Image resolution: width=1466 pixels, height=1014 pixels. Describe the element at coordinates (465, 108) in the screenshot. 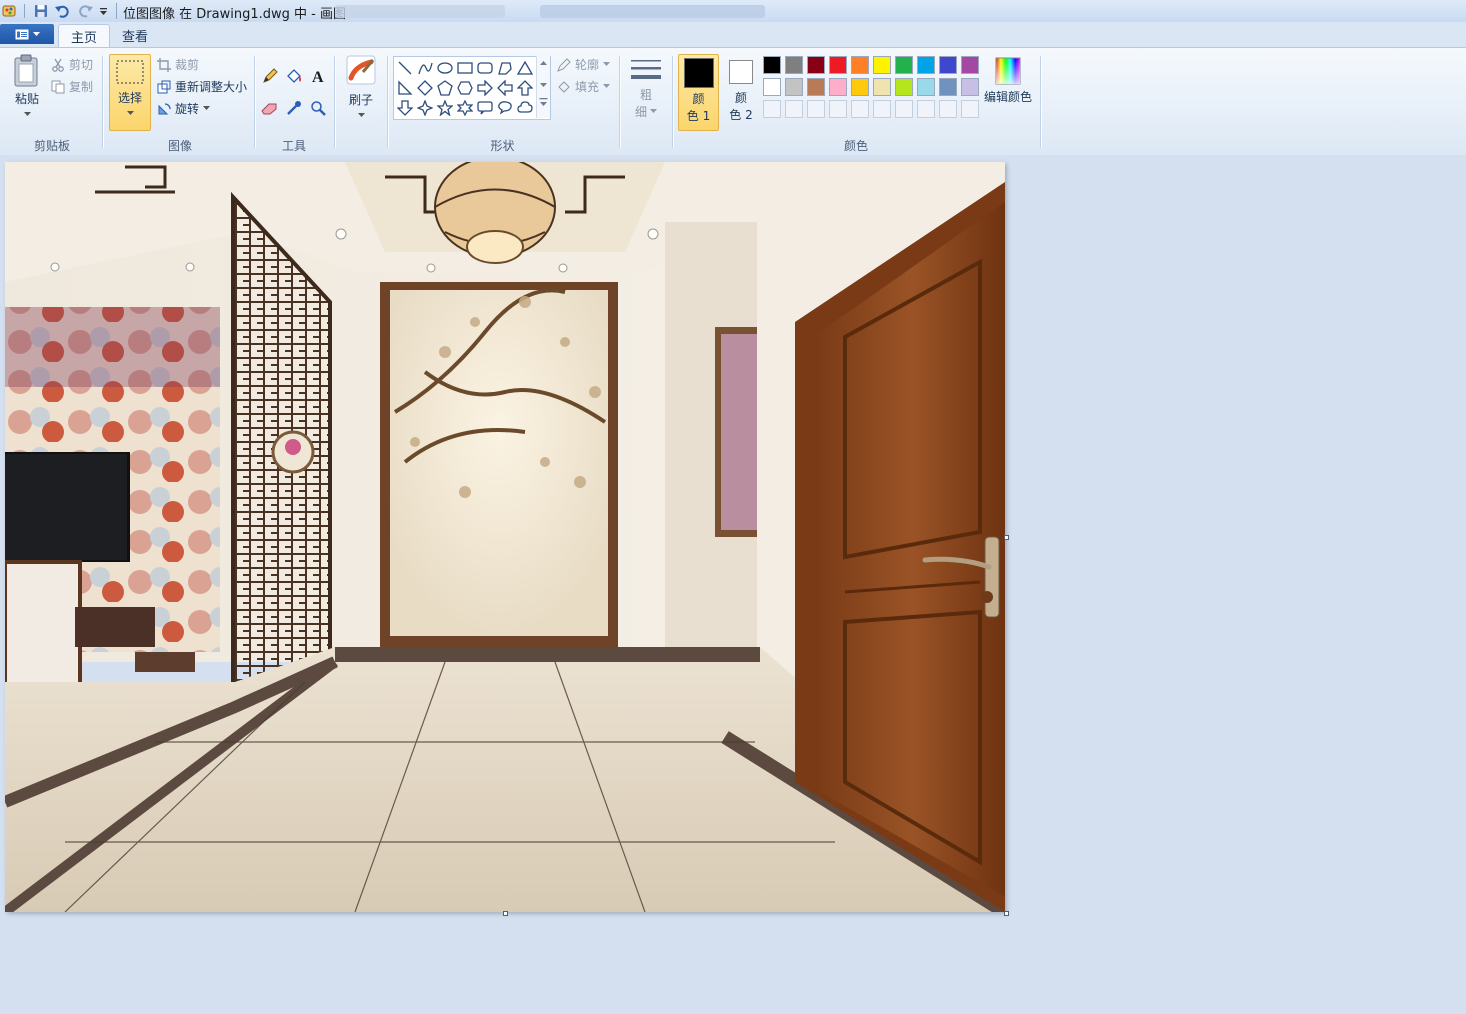

I see `six-point-star-shape-icon` at that location.